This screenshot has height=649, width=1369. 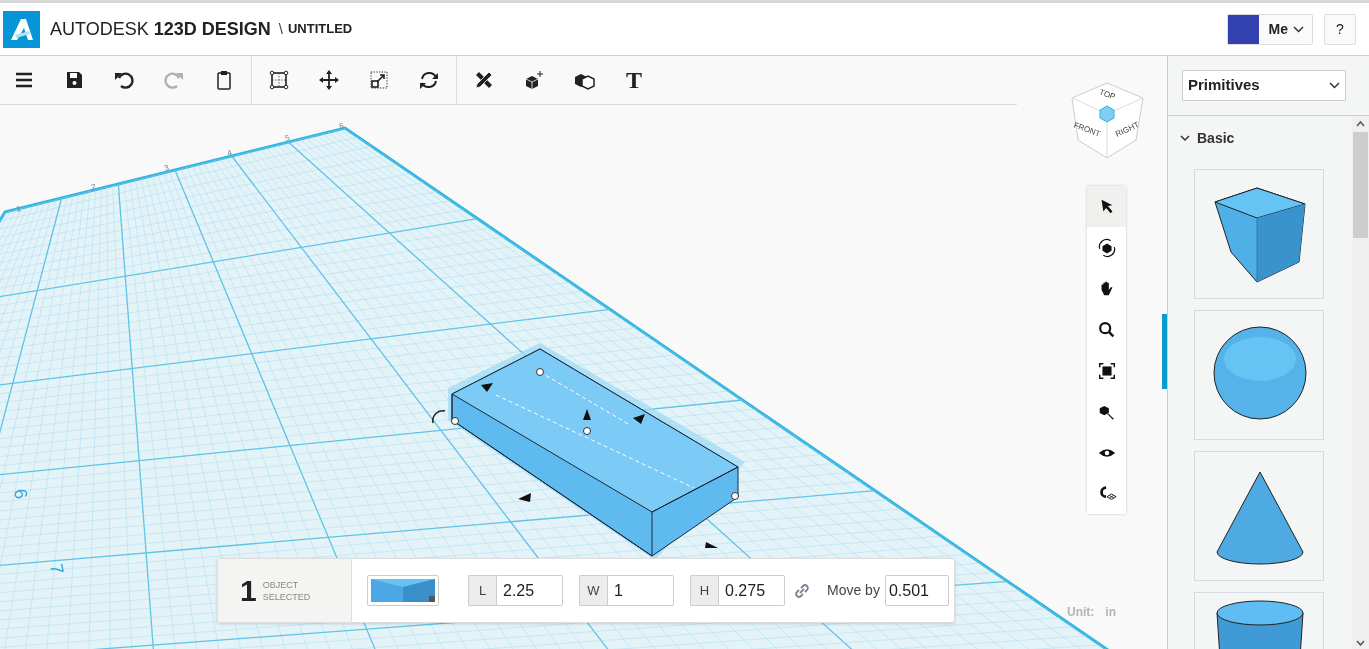 What do you see at coordinates (534, 80) in the screenshot?
I see `cube-arrows-icon` at bounding box center [534, 80].